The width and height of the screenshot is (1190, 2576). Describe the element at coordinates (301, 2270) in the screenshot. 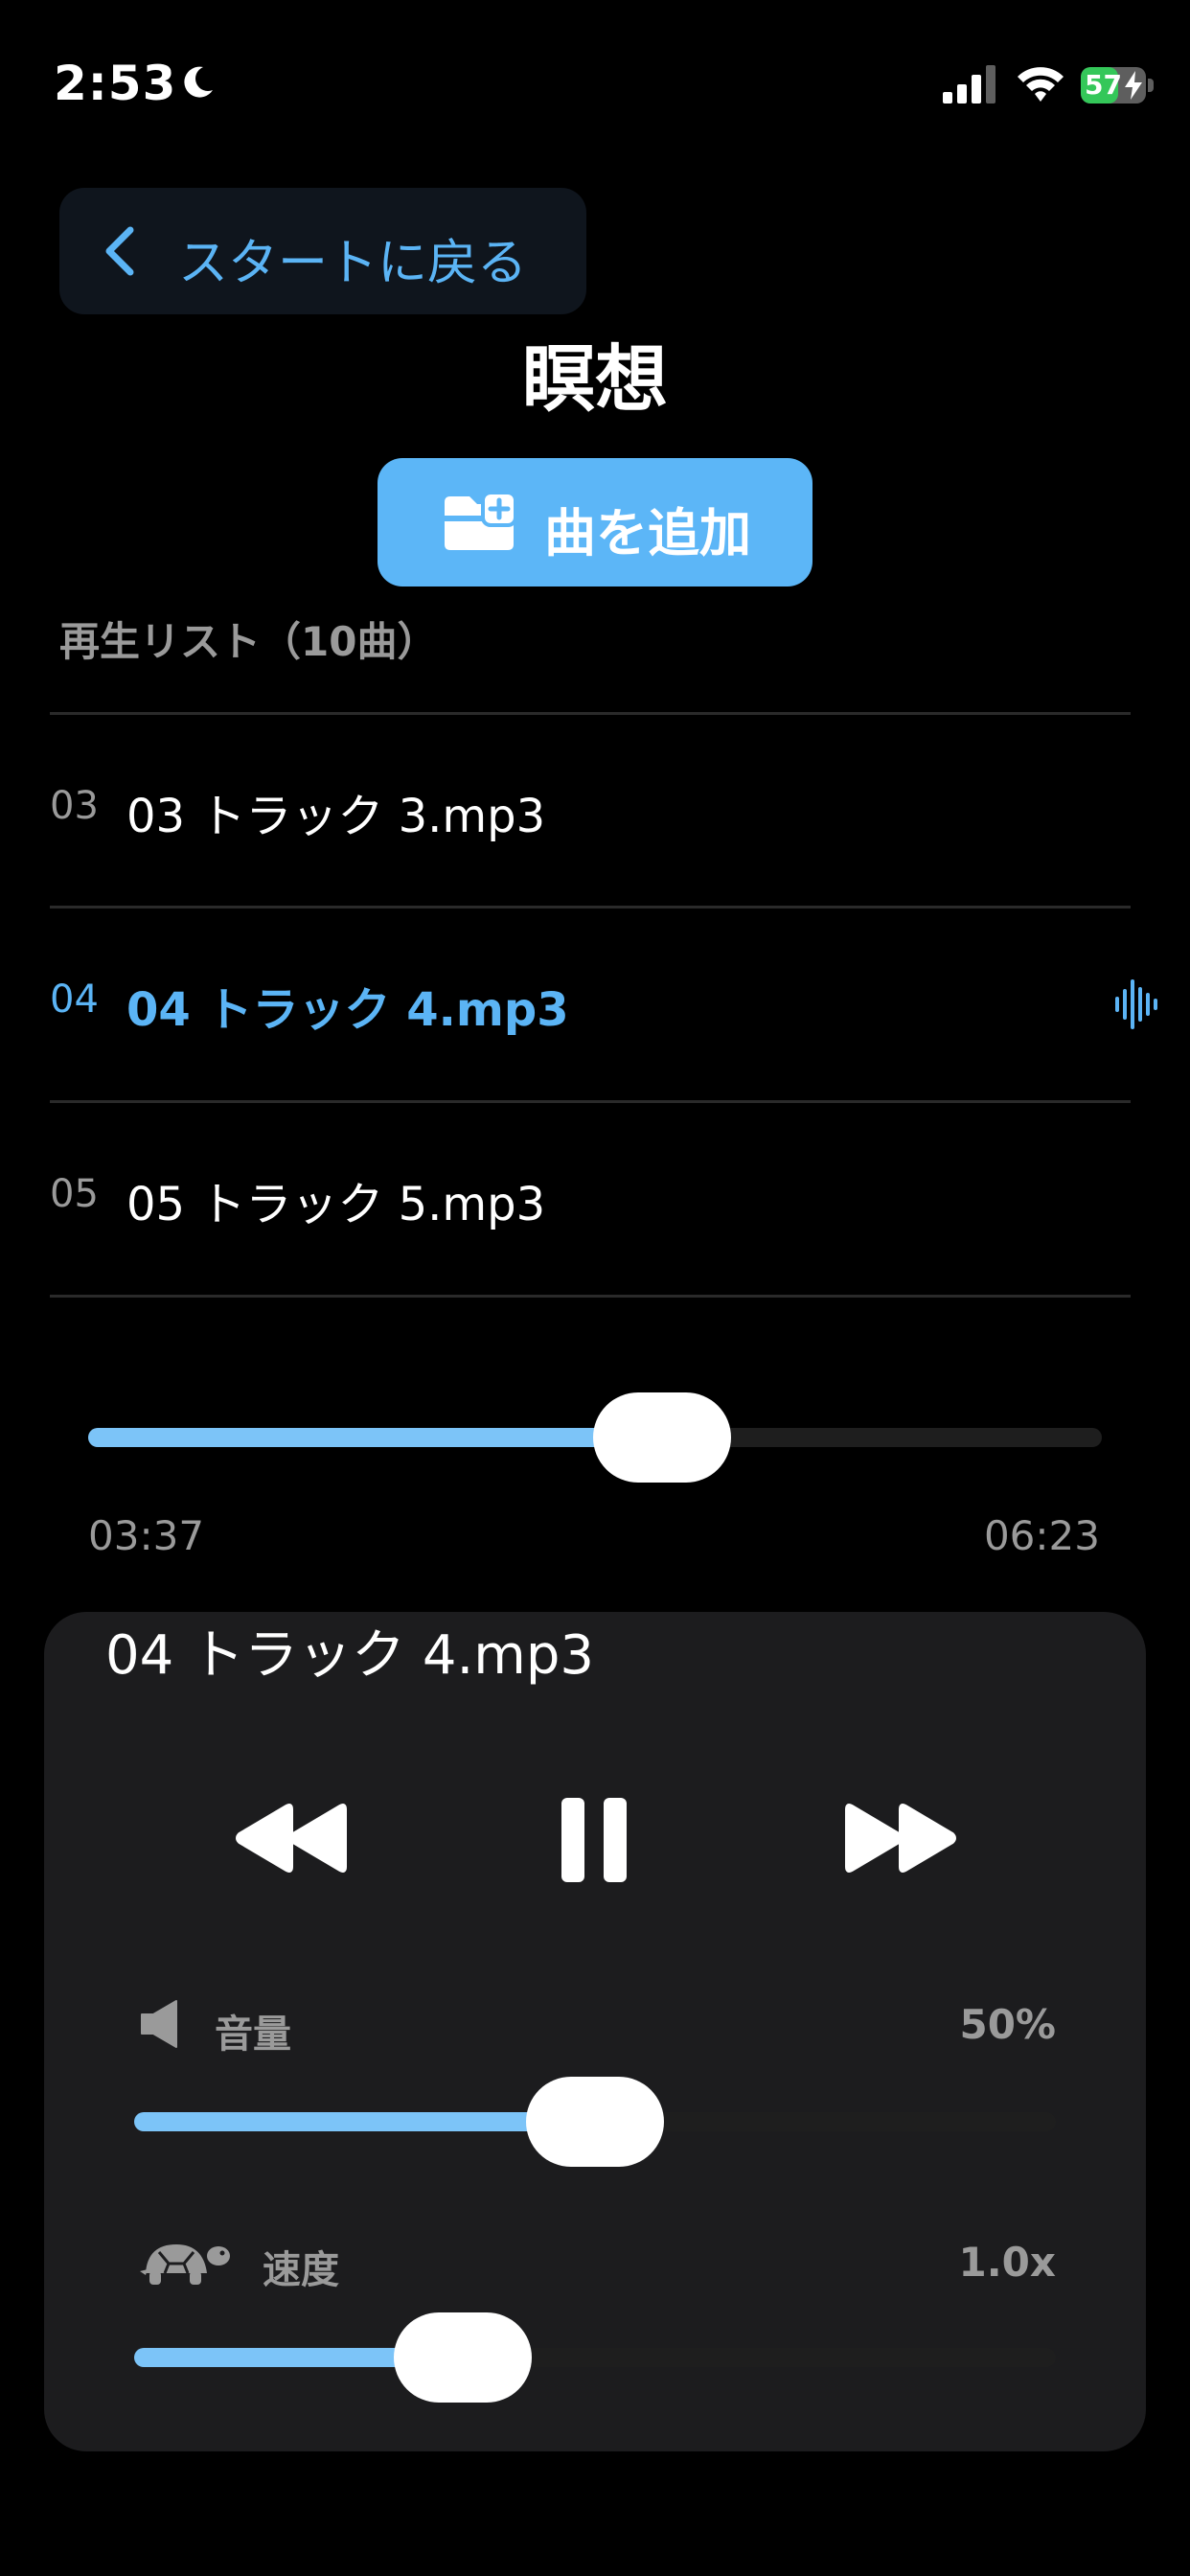

I see `speed-label: 速度` at that location.